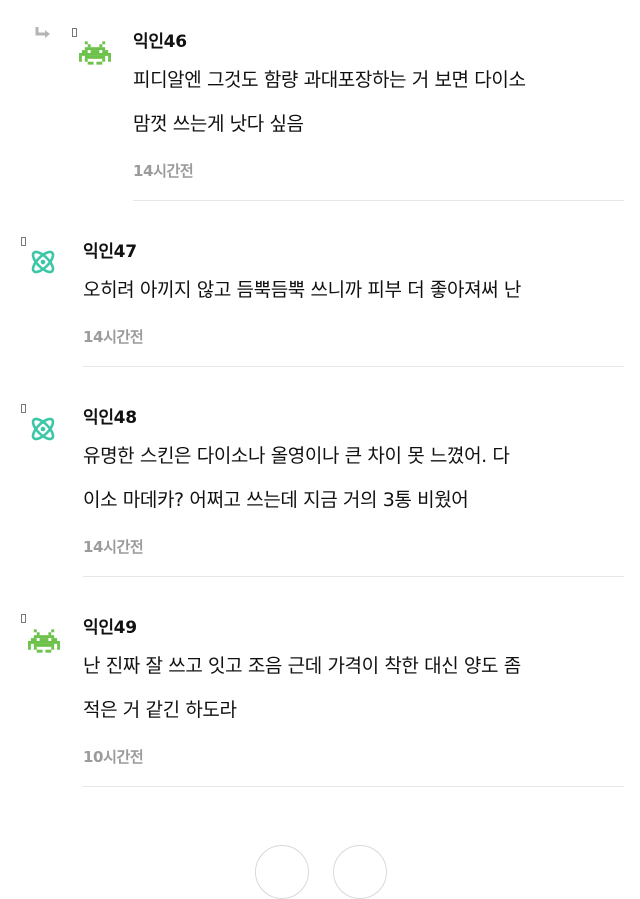 The width and height of the screenshot is (640, 899). What do you see at coordinates (302, 666) in the screenshot?
I see `comment-text-line: 난 진짜 잘 쓰고 잇고 조음 근데 가격이 착한 대신 양도 좀` at bounding box center [302, 666].